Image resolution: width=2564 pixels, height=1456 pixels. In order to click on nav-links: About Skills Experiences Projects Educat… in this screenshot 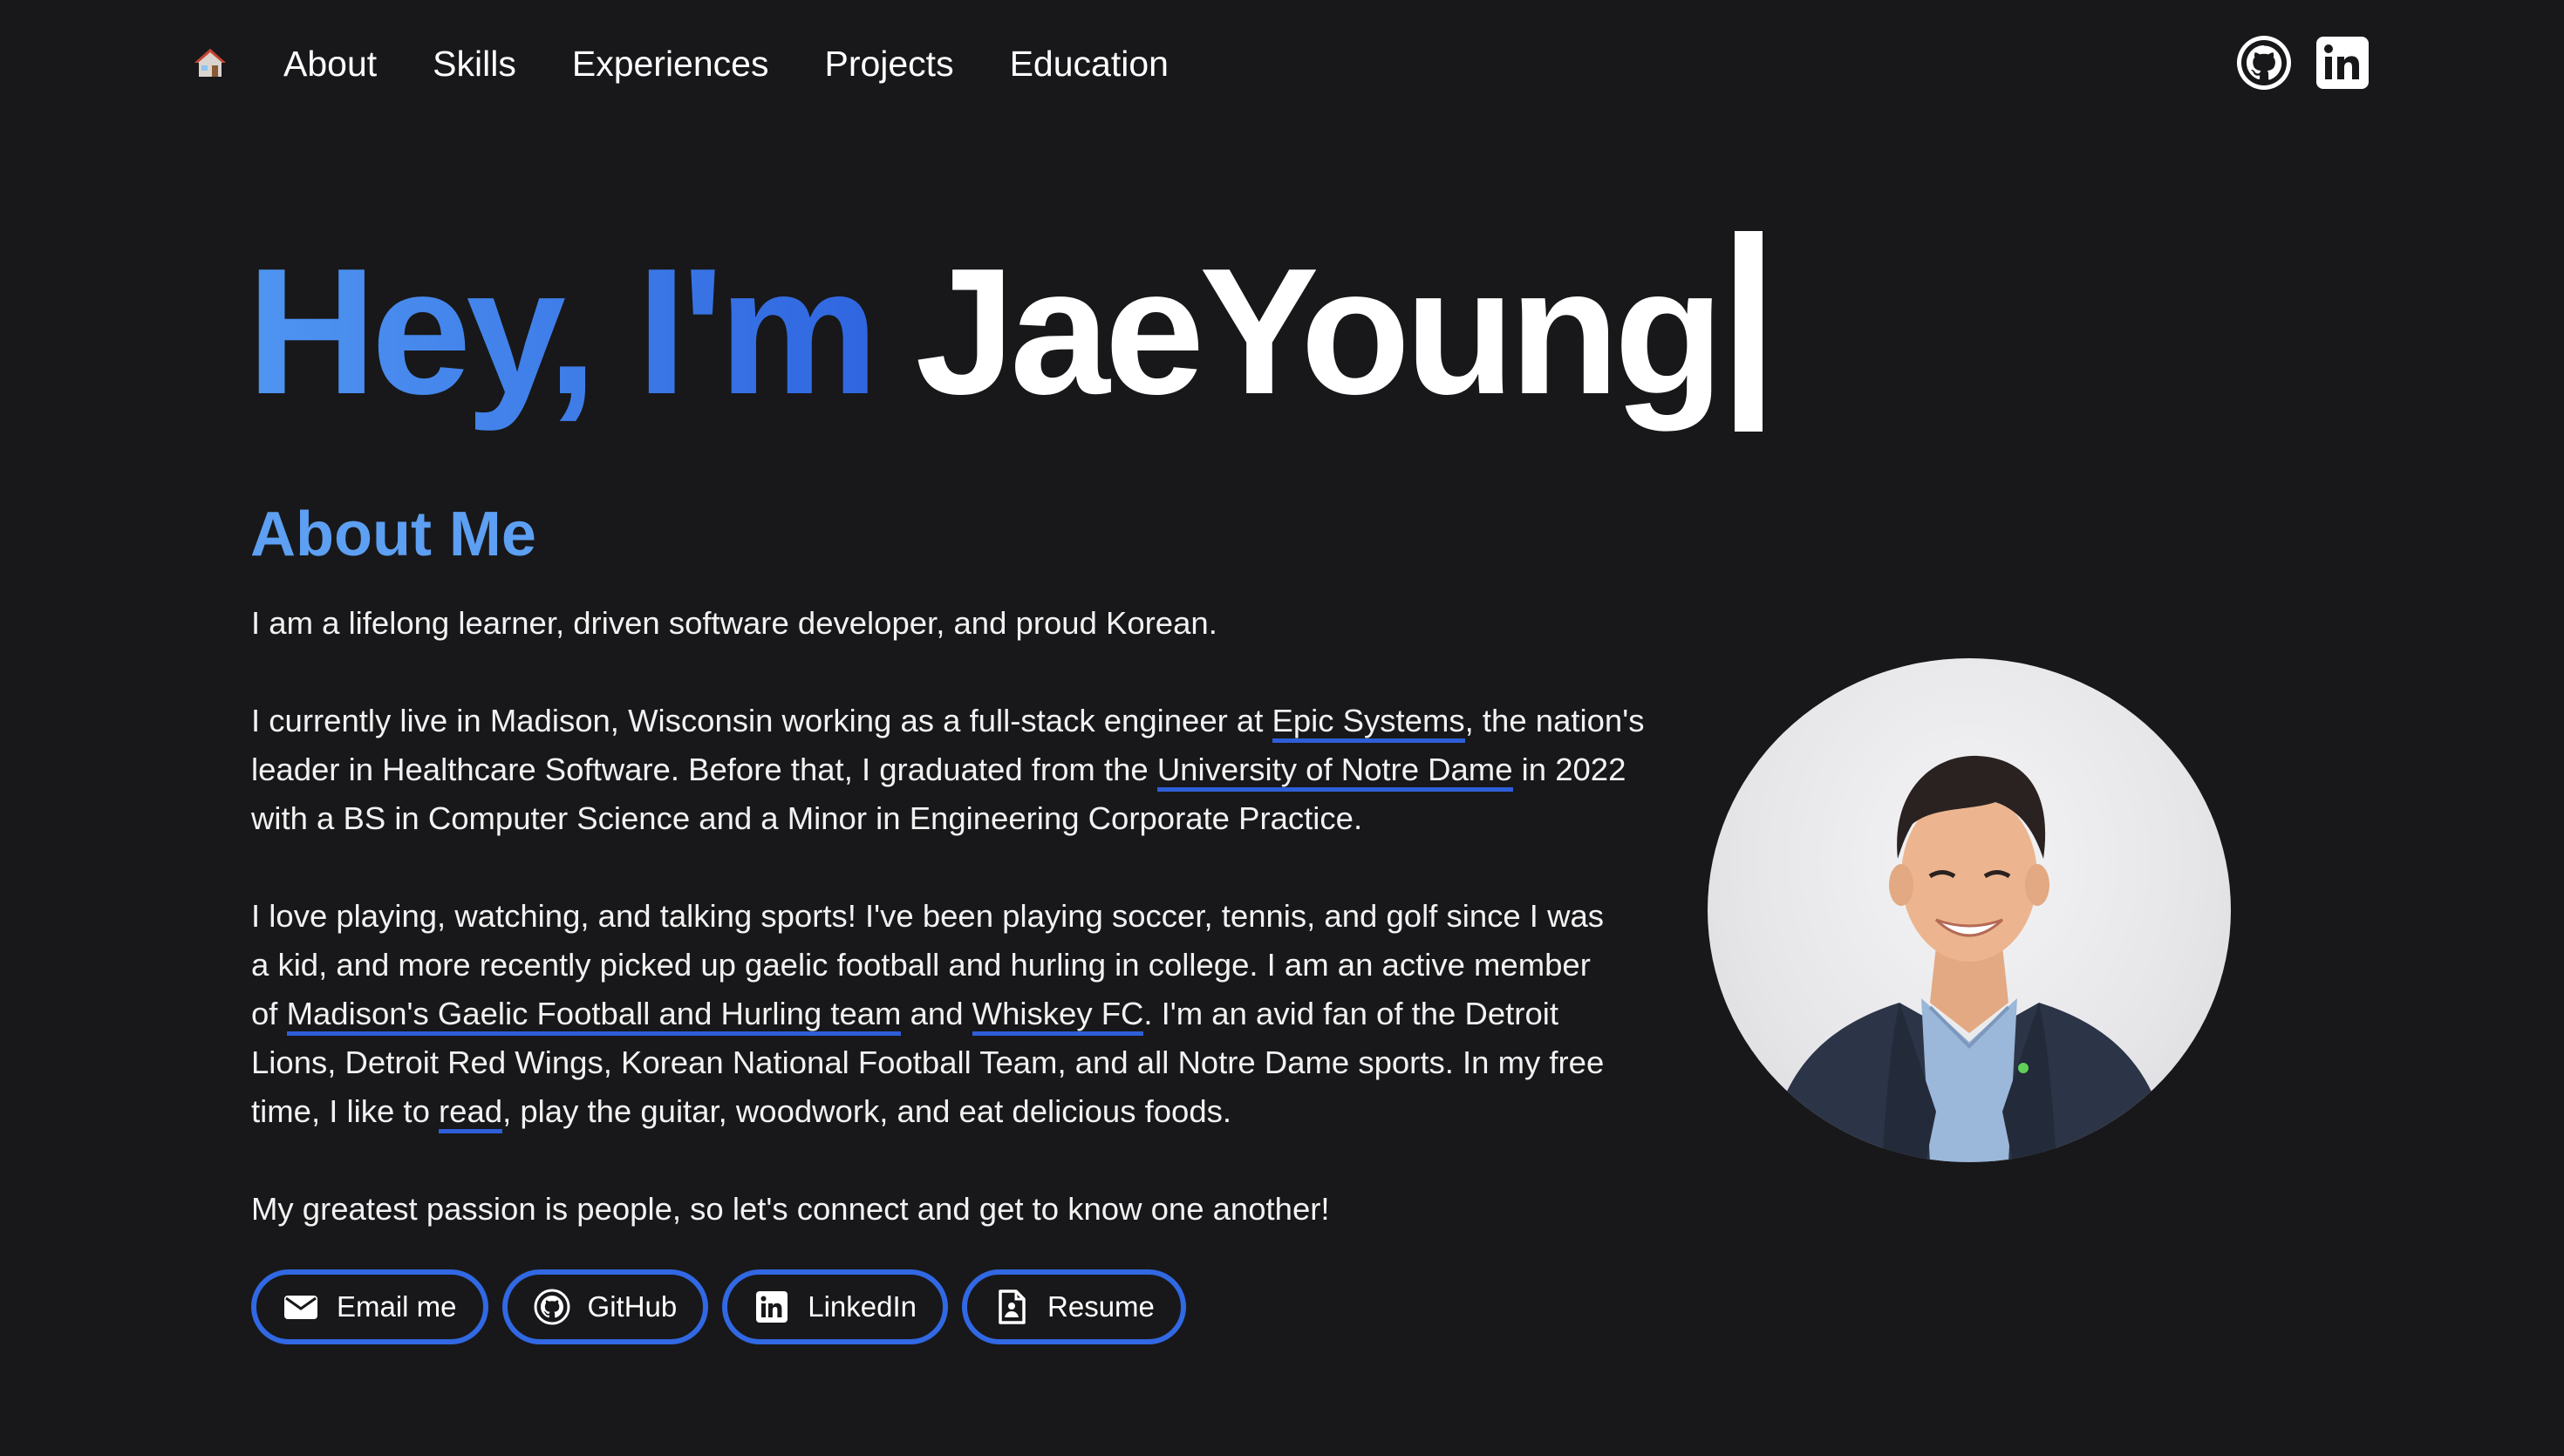, I will do `click(753, 63)`.